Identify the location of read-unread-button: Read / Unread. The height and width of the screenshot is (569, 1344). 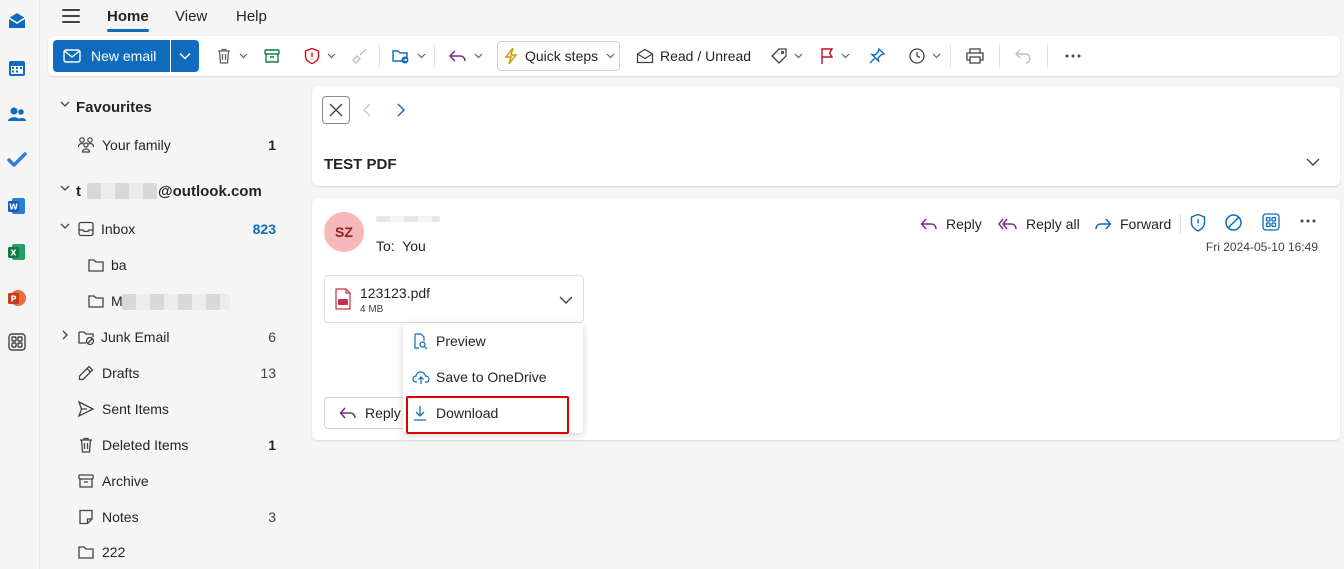
(693, 56).